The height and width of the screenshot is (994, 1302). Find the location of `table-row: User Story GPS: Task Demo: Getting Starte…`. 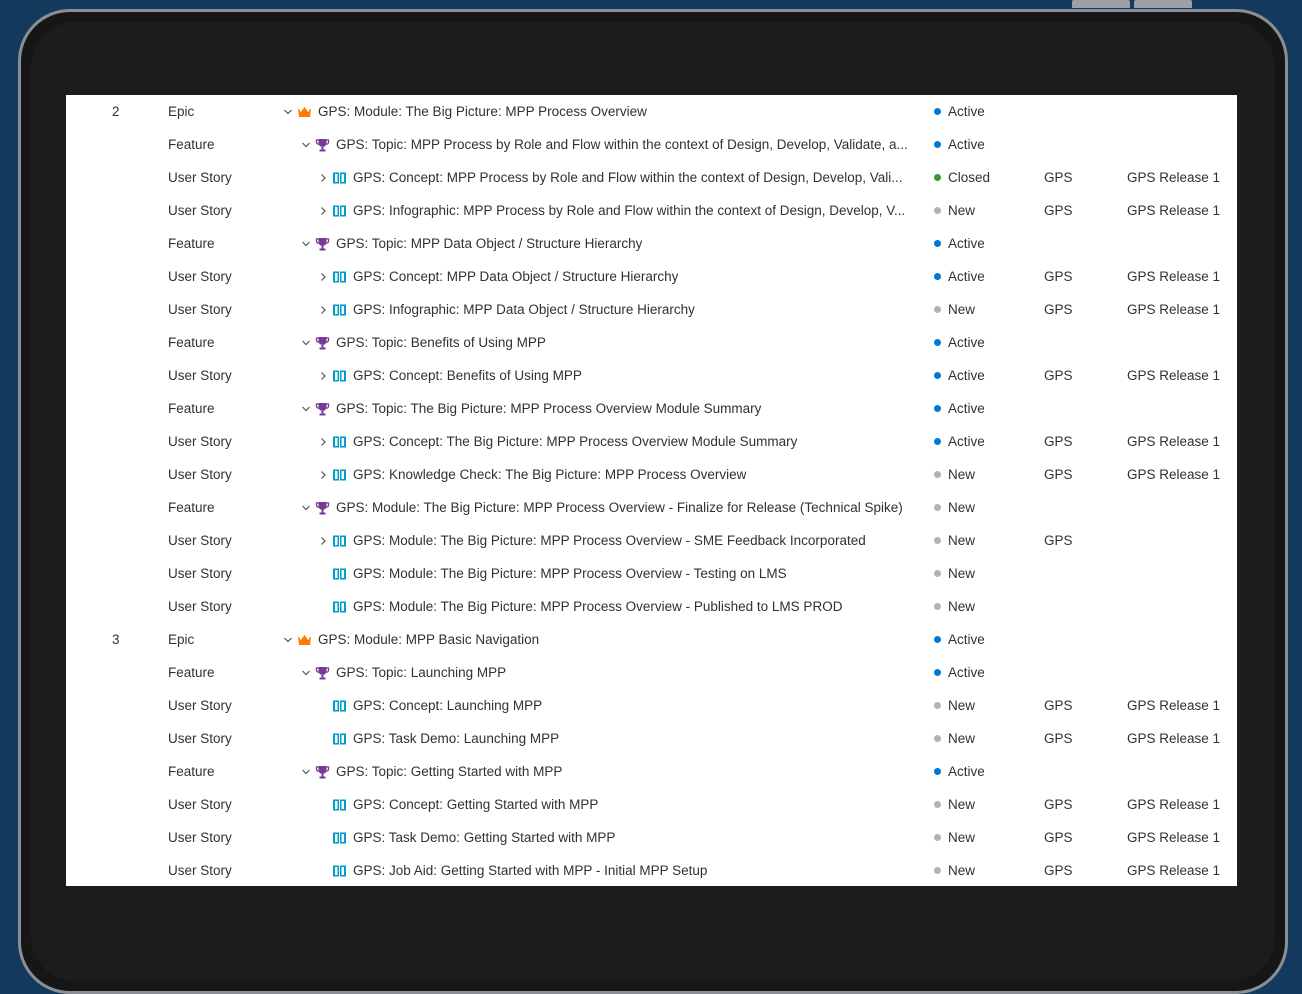

table-row: User Story GPS: Task Demo: Getting Starte… is located at coordinates (651, 837).